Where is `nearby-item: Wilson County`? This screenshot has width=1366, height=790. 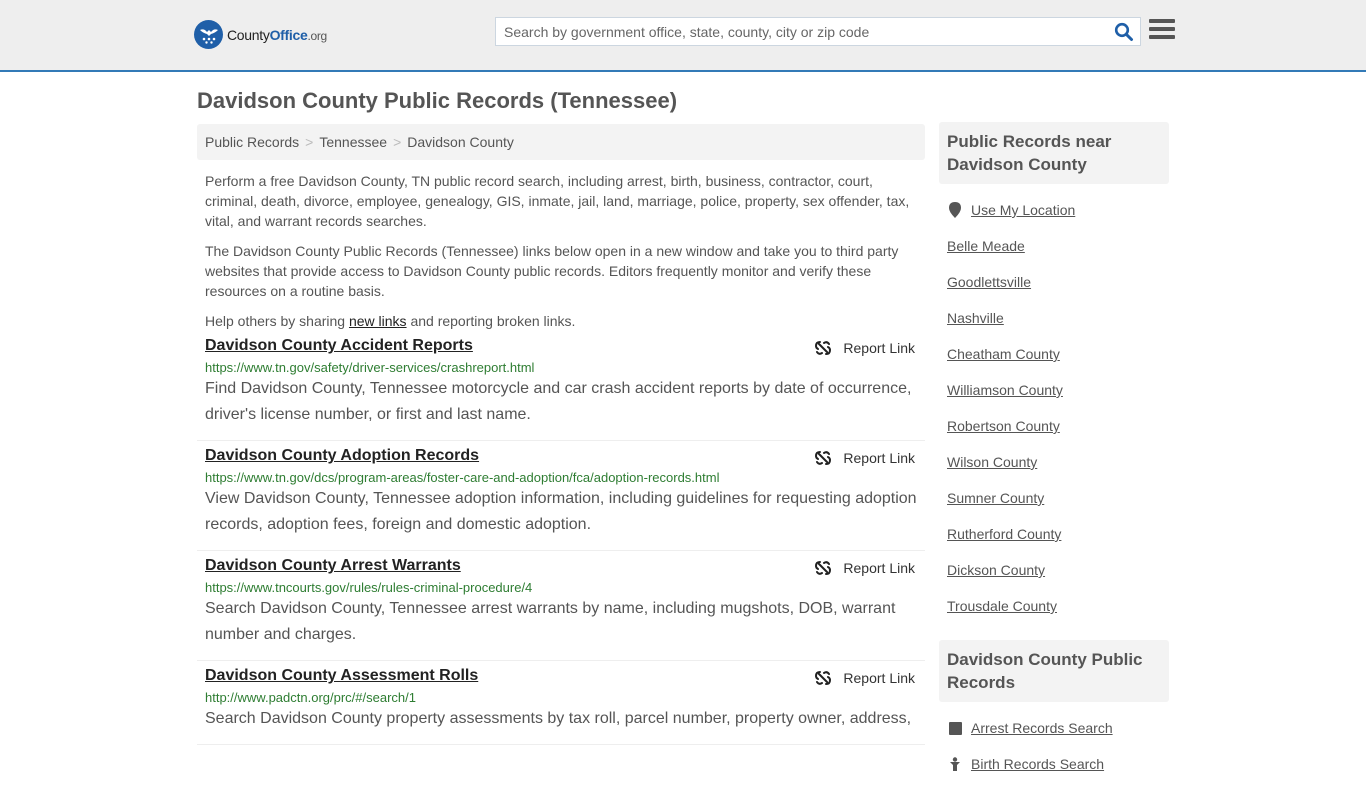 nearby-item: Wilson County is located at coordinates (1054, 462).